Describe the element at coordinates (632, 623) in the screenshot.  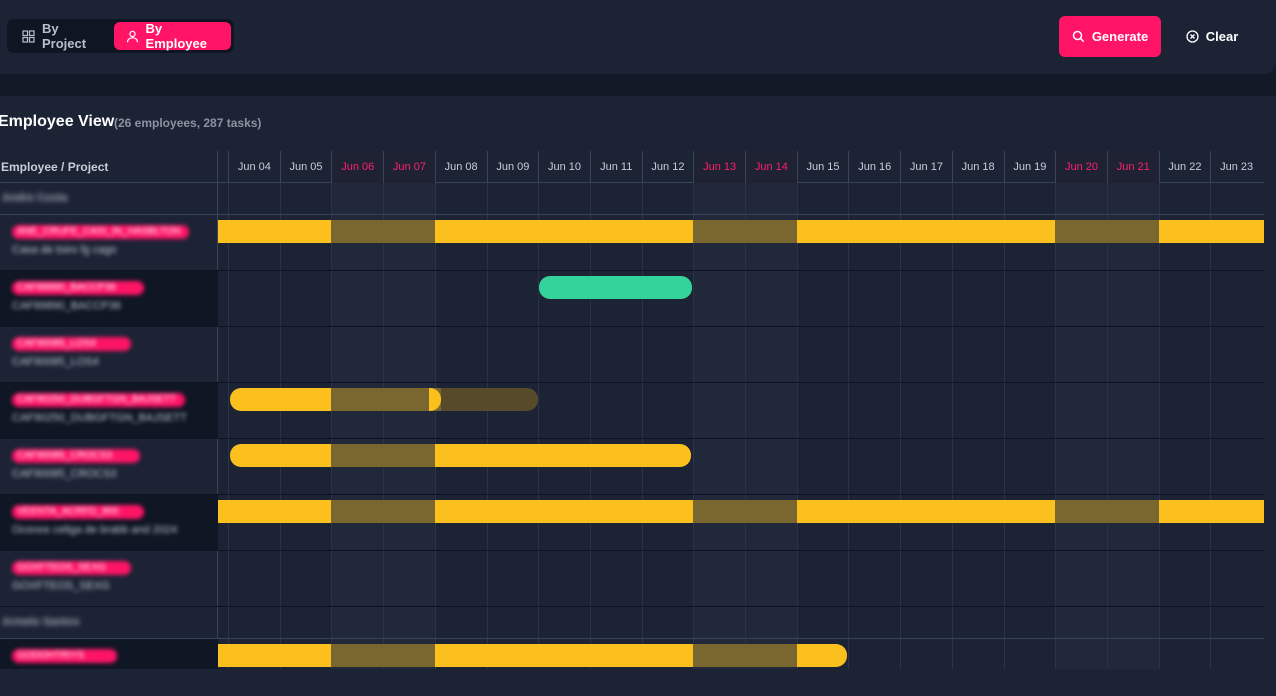
I see `group-row: Armelo Santos` at that location.